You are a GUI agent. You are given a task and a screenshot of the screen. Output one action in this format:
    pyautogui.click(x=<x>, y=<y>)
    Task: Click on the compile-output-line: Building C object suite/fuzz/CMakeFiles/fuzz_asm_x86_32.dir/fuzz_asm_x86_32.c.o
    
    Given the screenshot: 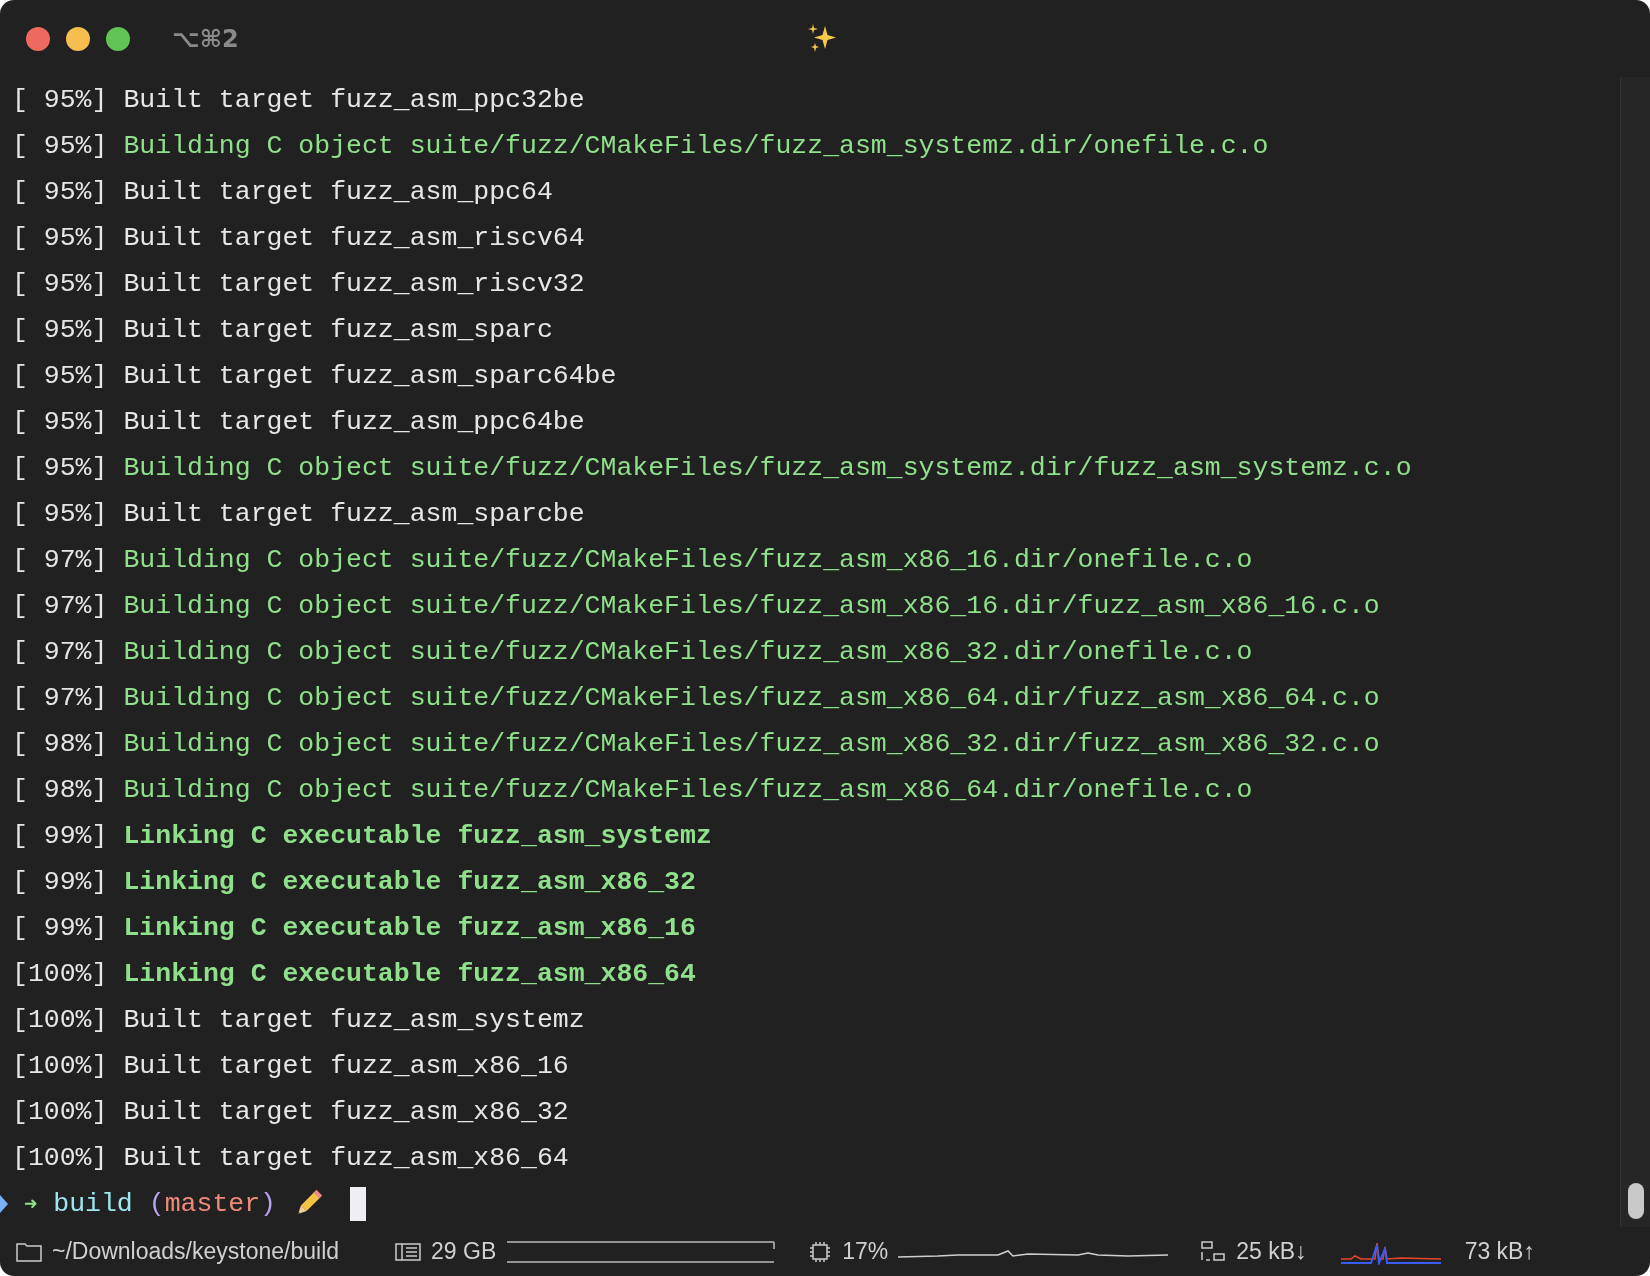 What is the action you would take?
    pyautogui.click(x=751, y=744)
    